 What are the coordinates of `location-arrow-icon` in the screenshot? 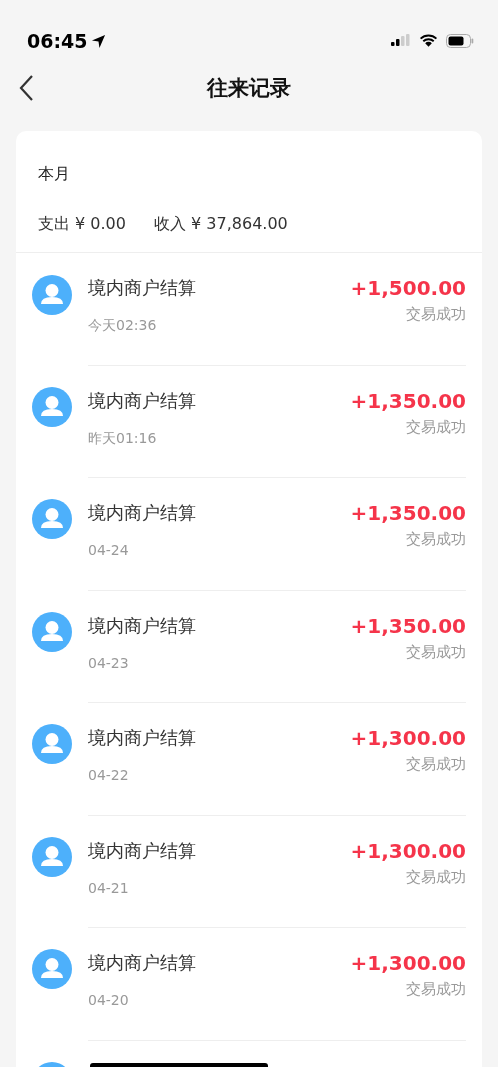 It's located at (99, 41).